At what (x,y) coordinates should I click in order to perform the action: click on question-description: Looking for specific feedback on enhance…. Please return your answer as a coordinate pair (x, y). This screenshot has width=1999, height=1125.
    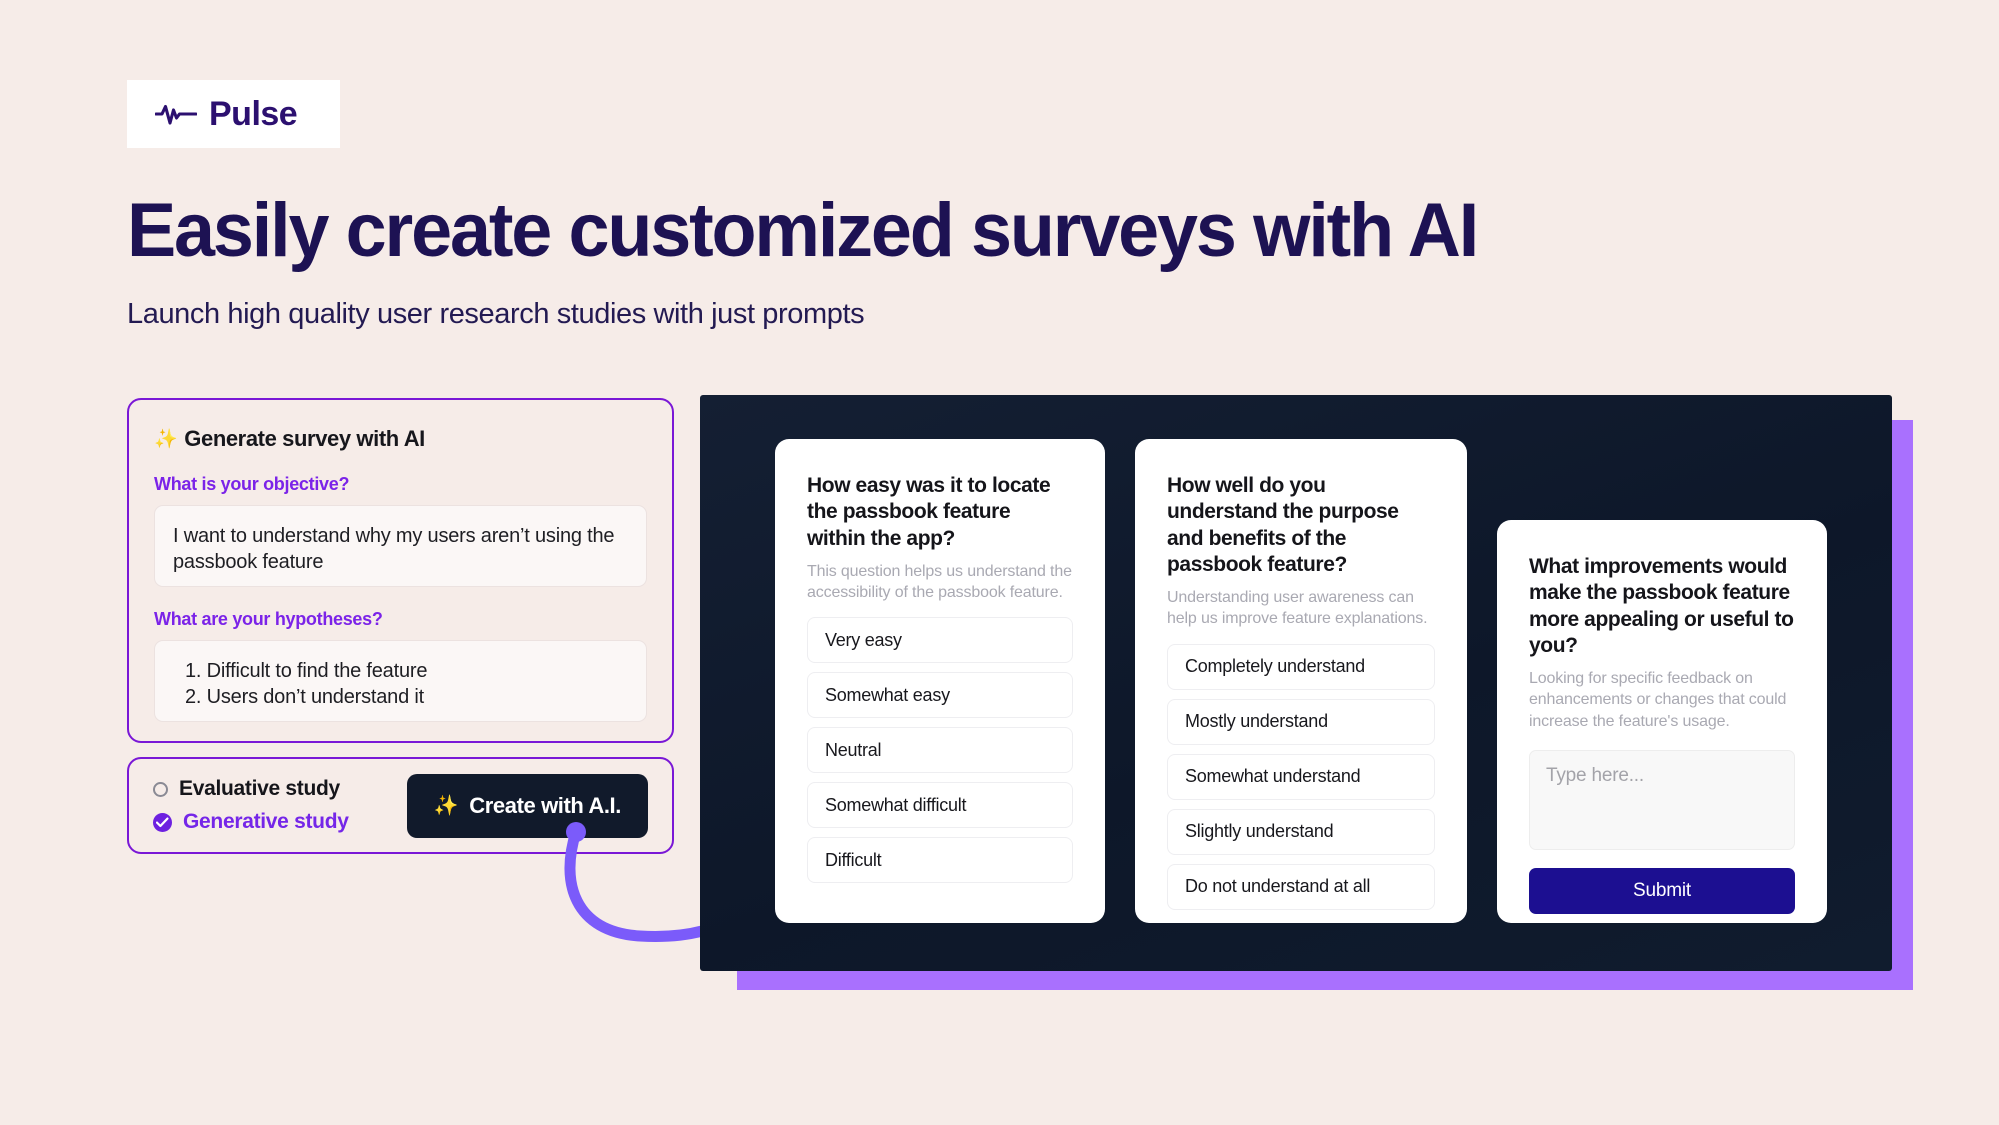
    Looking at the image, I should click on (1658, 700).